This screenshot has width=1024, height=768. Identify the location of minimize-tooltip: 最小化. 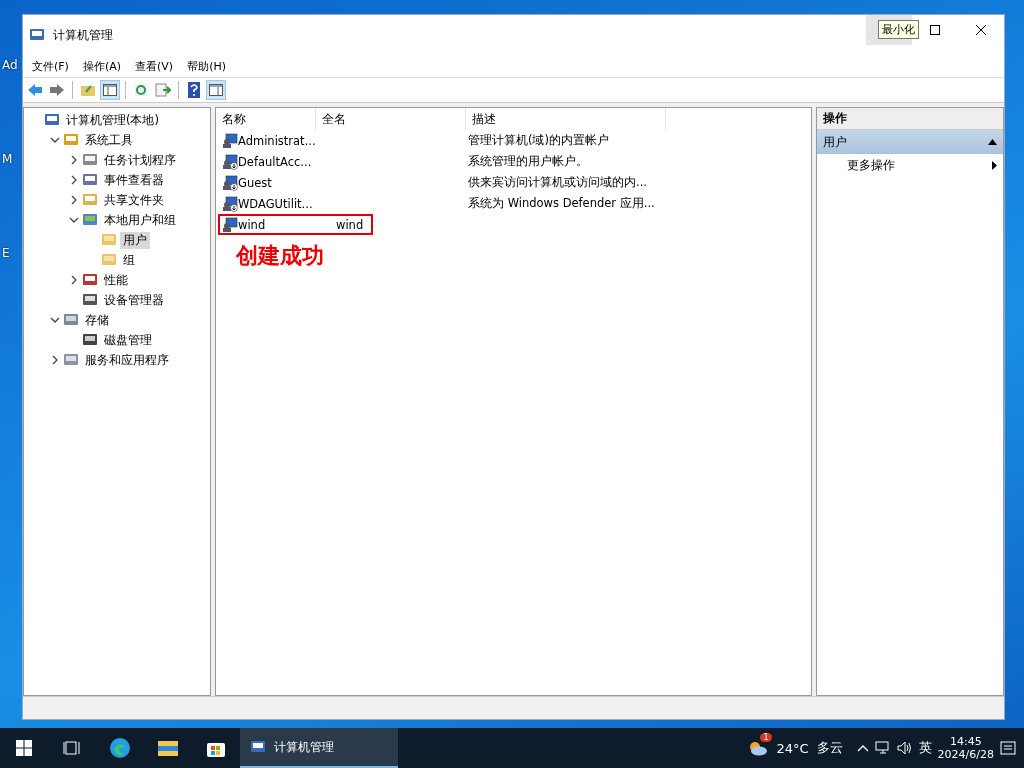
(898, 29).